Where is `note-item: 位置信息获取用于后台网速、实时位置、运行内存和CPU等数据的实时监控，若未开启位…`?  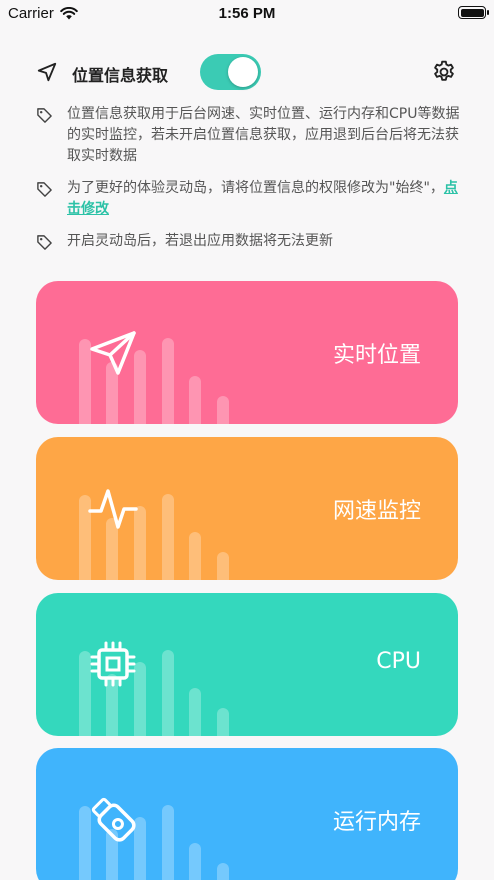 note-item: 位置信息获取用于后台网速、实时位置、运行内存和CPU等数据的实时监控，若未开启位… is located at coordinates (249, 135).